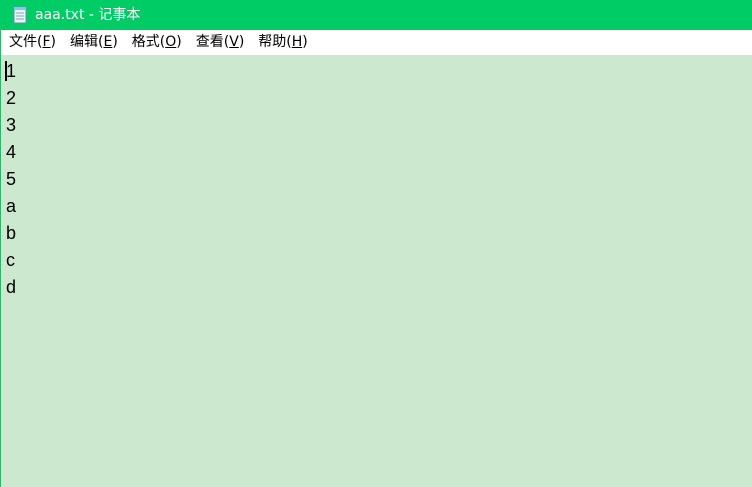 The width and height of the screenshot is (752, 487). I want to click on window-title: aaa.txt - 记事本, so click(88, 15).